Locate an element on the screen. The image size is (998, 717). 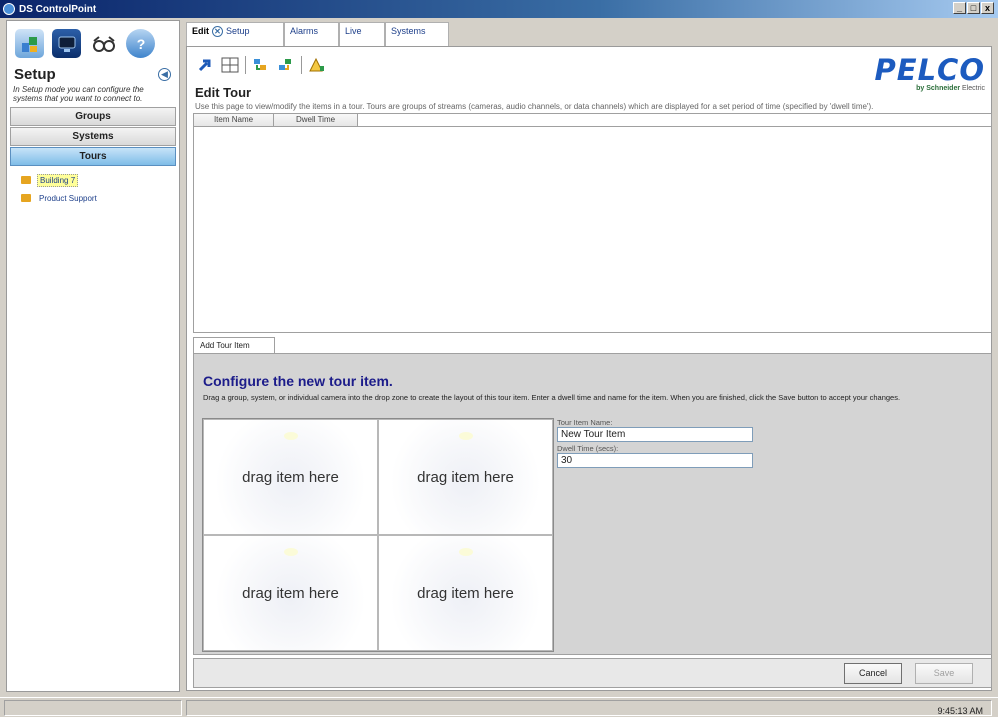
title-bar: DS ControlPoint _ □ x is located at coordinates (499, 9).